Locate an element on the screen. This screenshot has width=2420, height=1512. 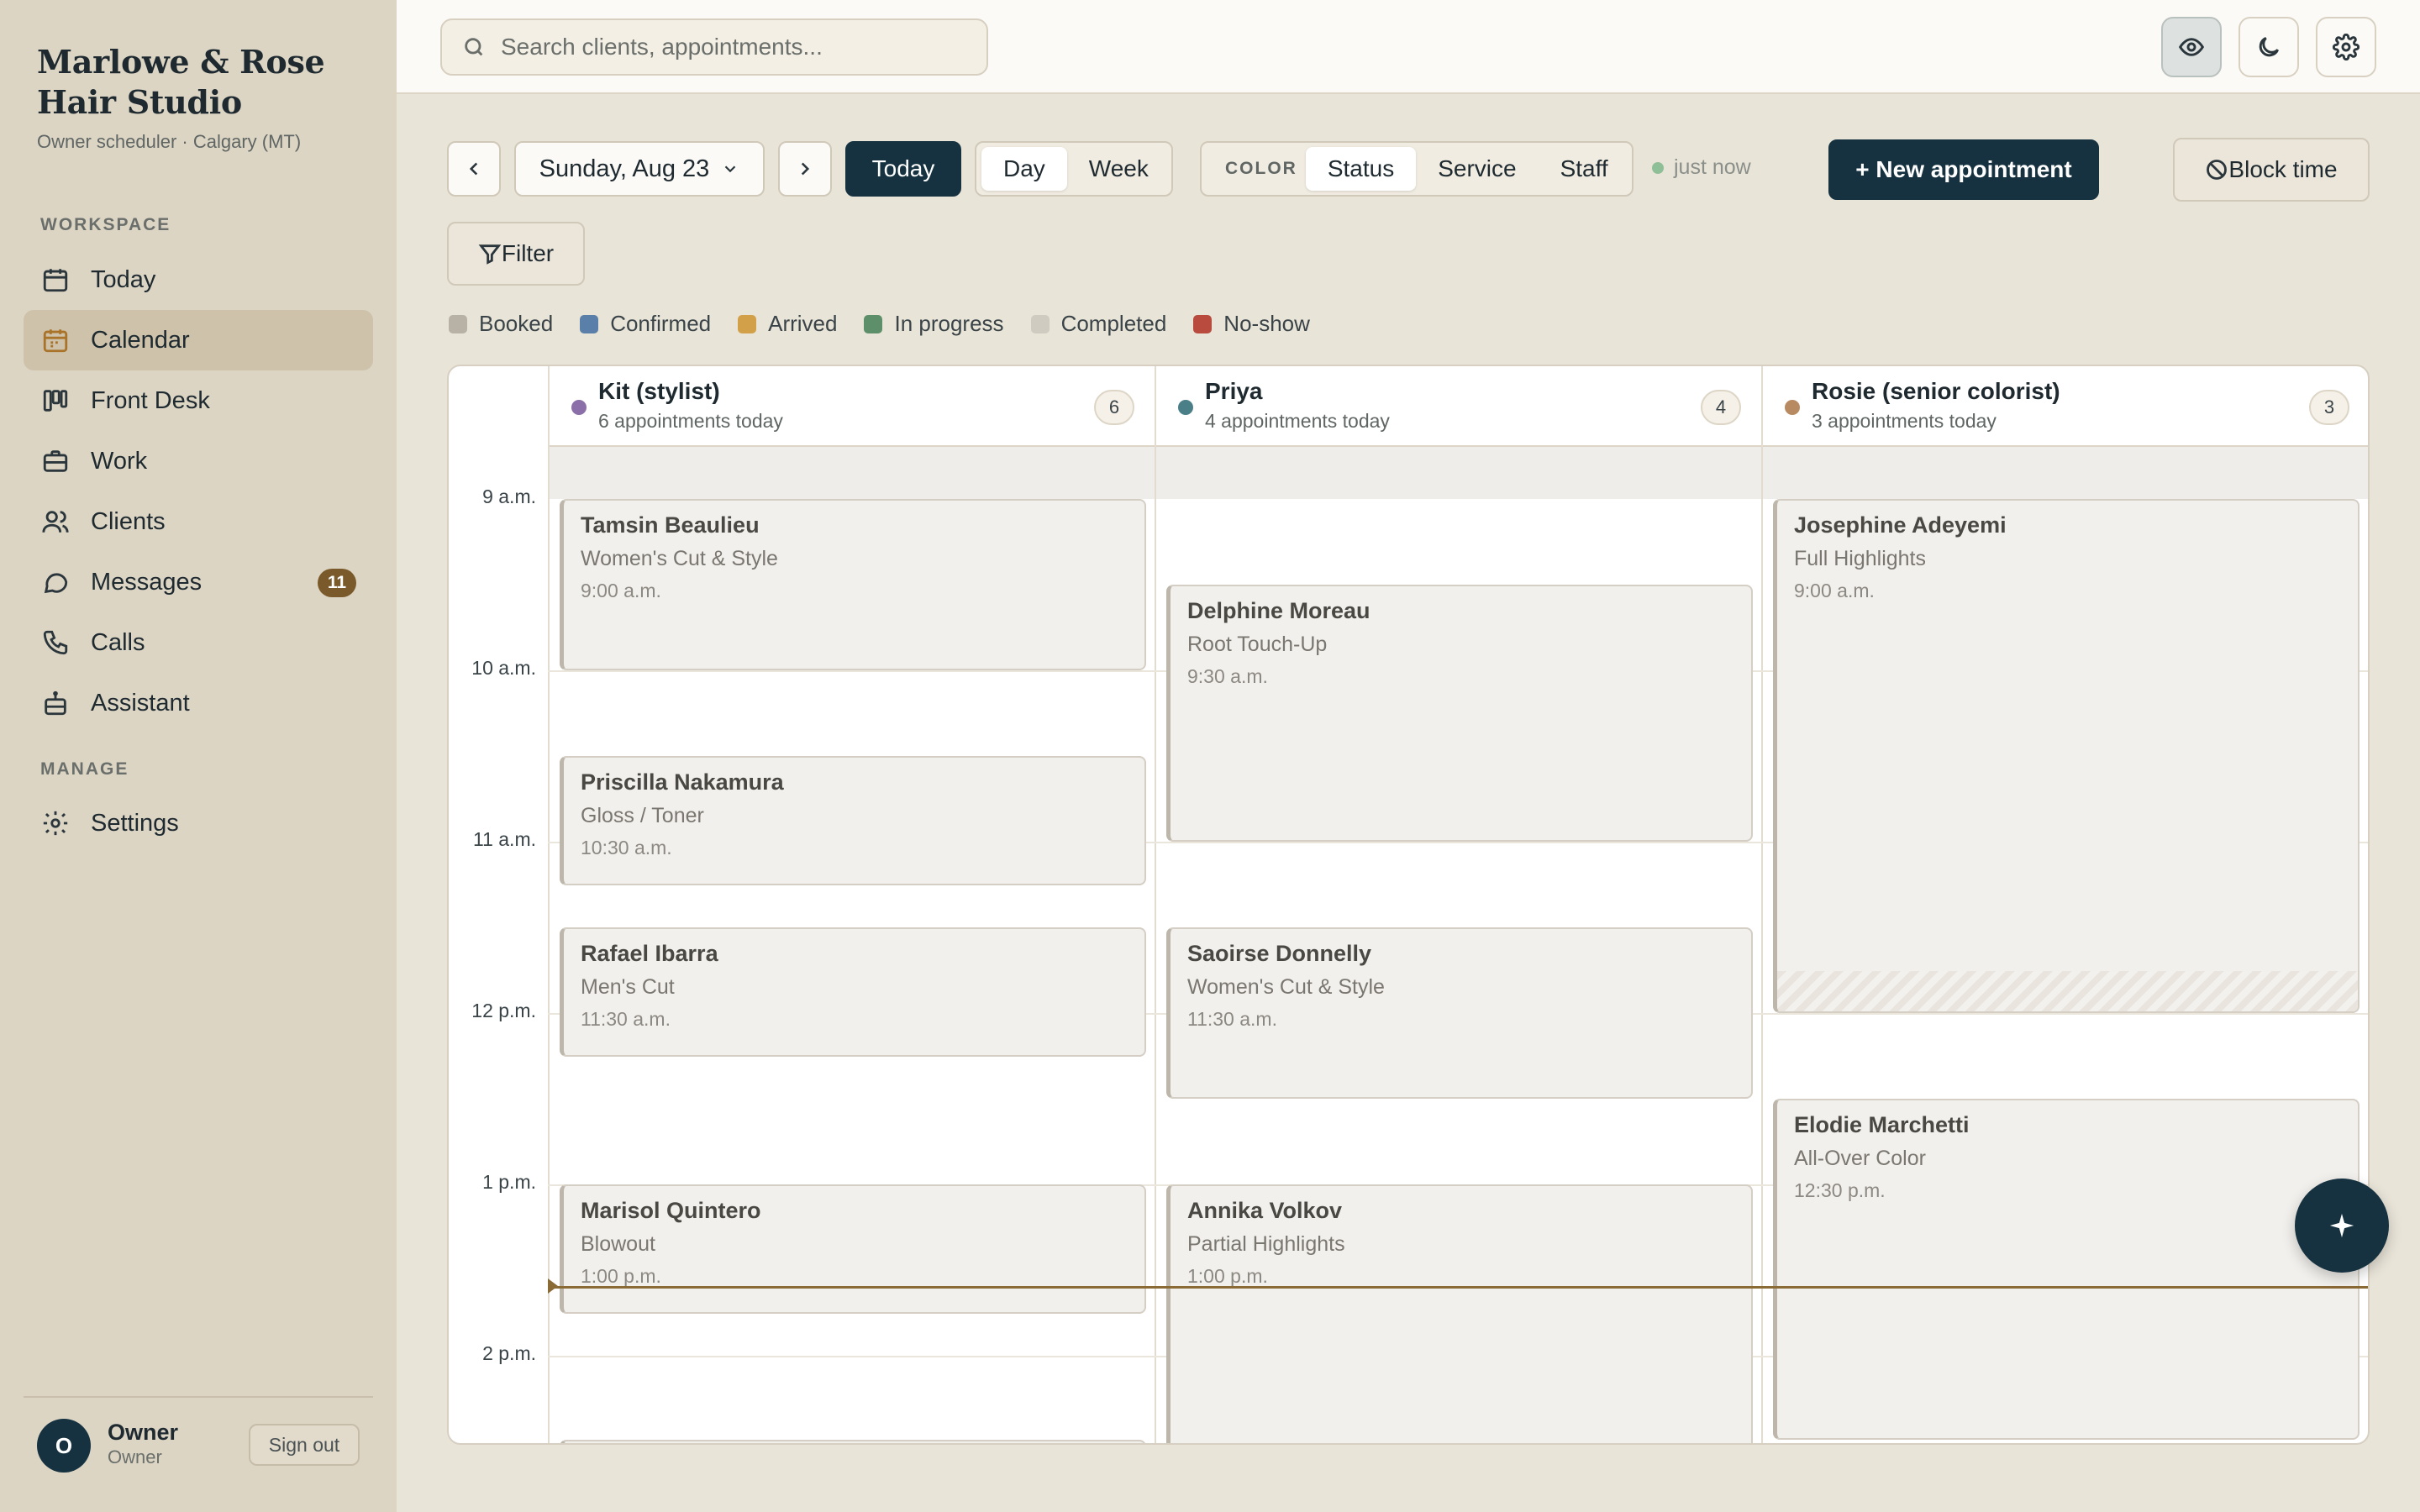
appointment-client: Rafael Ibarra is located at coordinates (649, 953).